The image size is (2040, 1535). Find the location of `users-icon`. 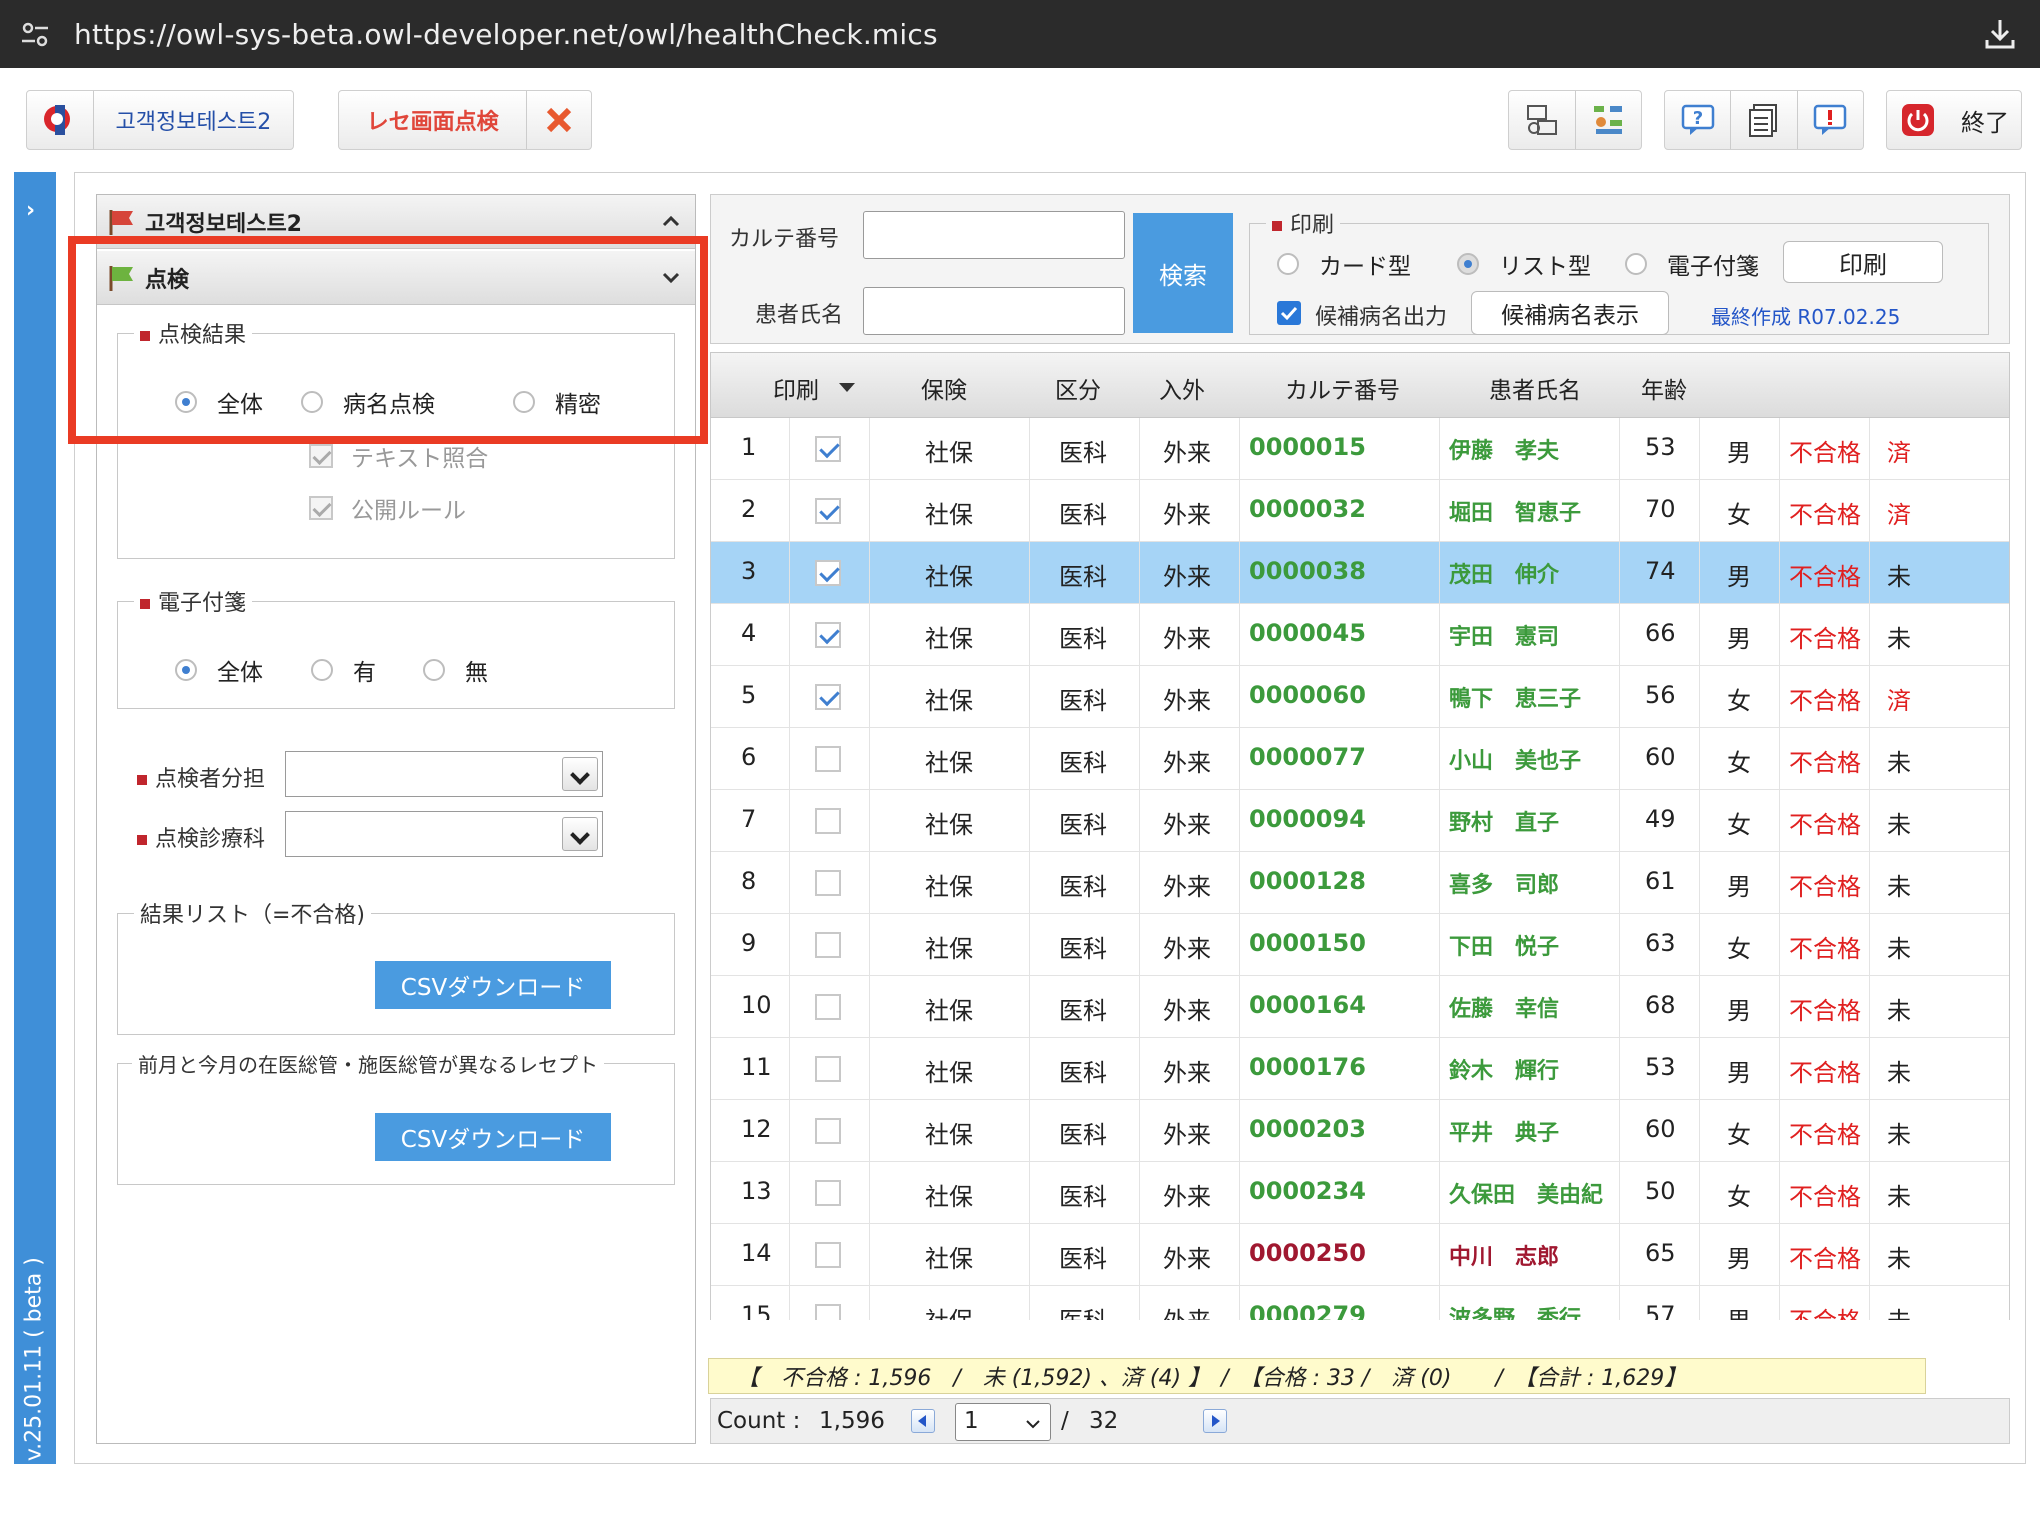

users-icon is located at coordinates (1609, 120).